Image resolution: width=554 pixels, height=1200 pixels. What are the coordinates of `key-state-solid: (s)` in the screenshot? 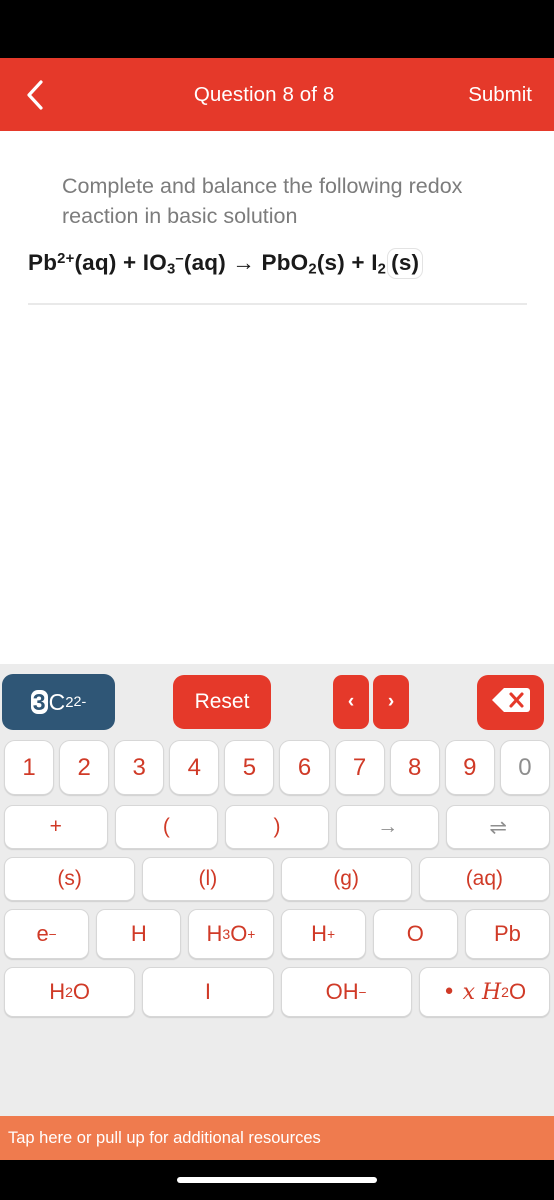 It's located at (70, 879).